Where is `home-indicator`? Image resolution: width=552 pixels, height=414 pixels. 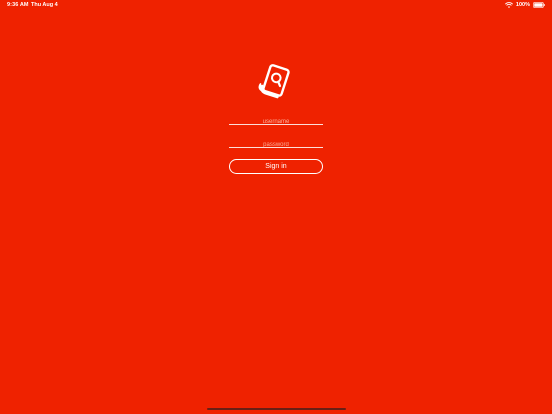 home-indicator is located at coordinates (276, 409).